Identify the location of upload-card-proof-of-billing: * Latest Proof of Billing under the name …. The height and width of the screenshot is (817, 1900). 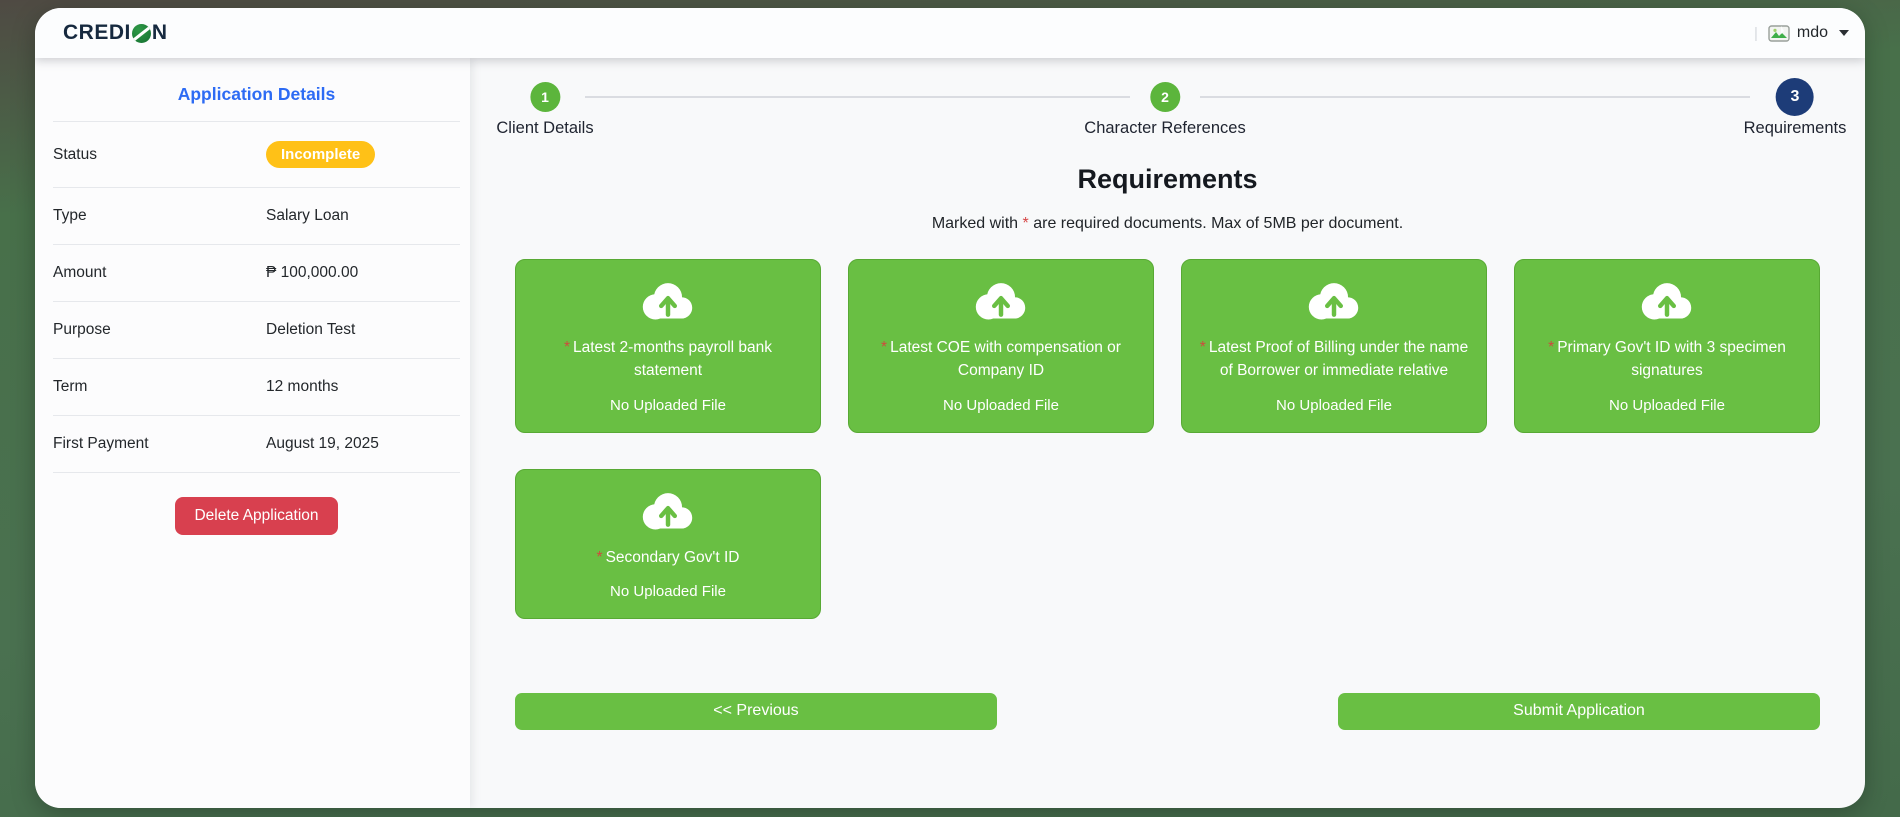
(1334, 346).